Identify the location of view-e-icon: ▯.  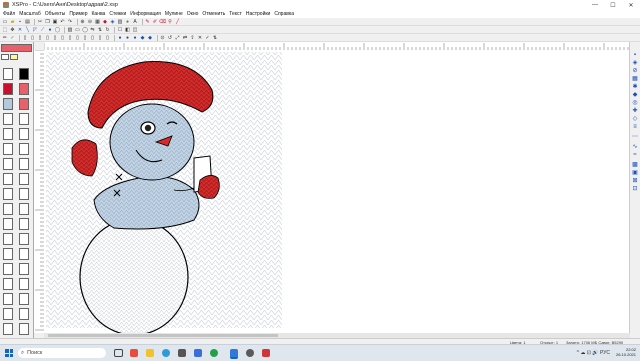
(55, 38).